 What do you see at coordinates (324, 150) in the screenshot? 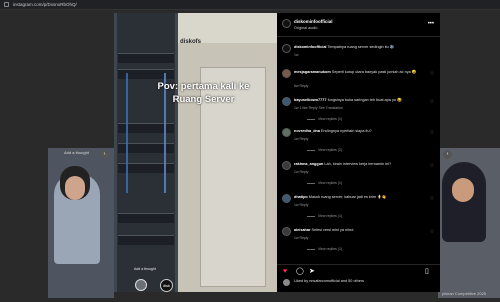
I see `view-replies-link: View replies (2)` at bounding box center [324, 150].